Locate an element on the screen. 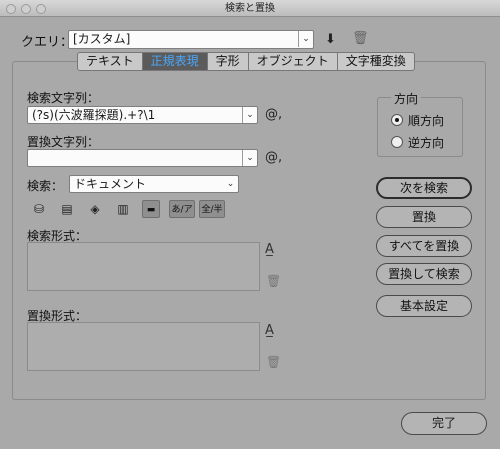 The width and height of the screenshot is (500, 449). basic-settings-button: 基本設定 is located at coordinates (424, 306).